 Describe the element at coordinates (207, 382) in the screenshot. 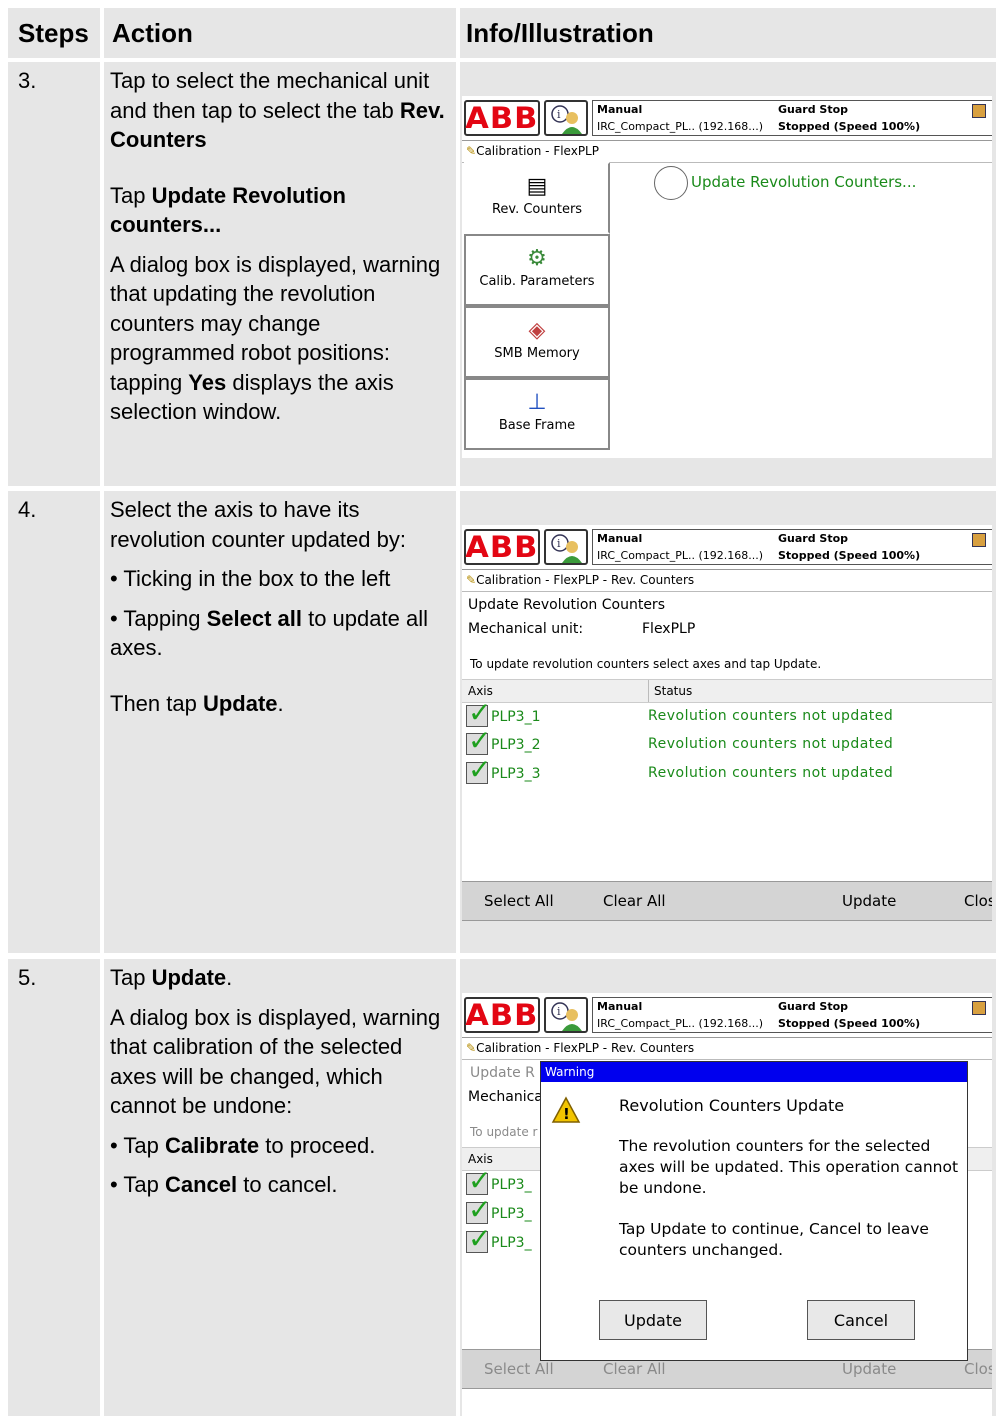

I see `action-bold: Yes` at that location.